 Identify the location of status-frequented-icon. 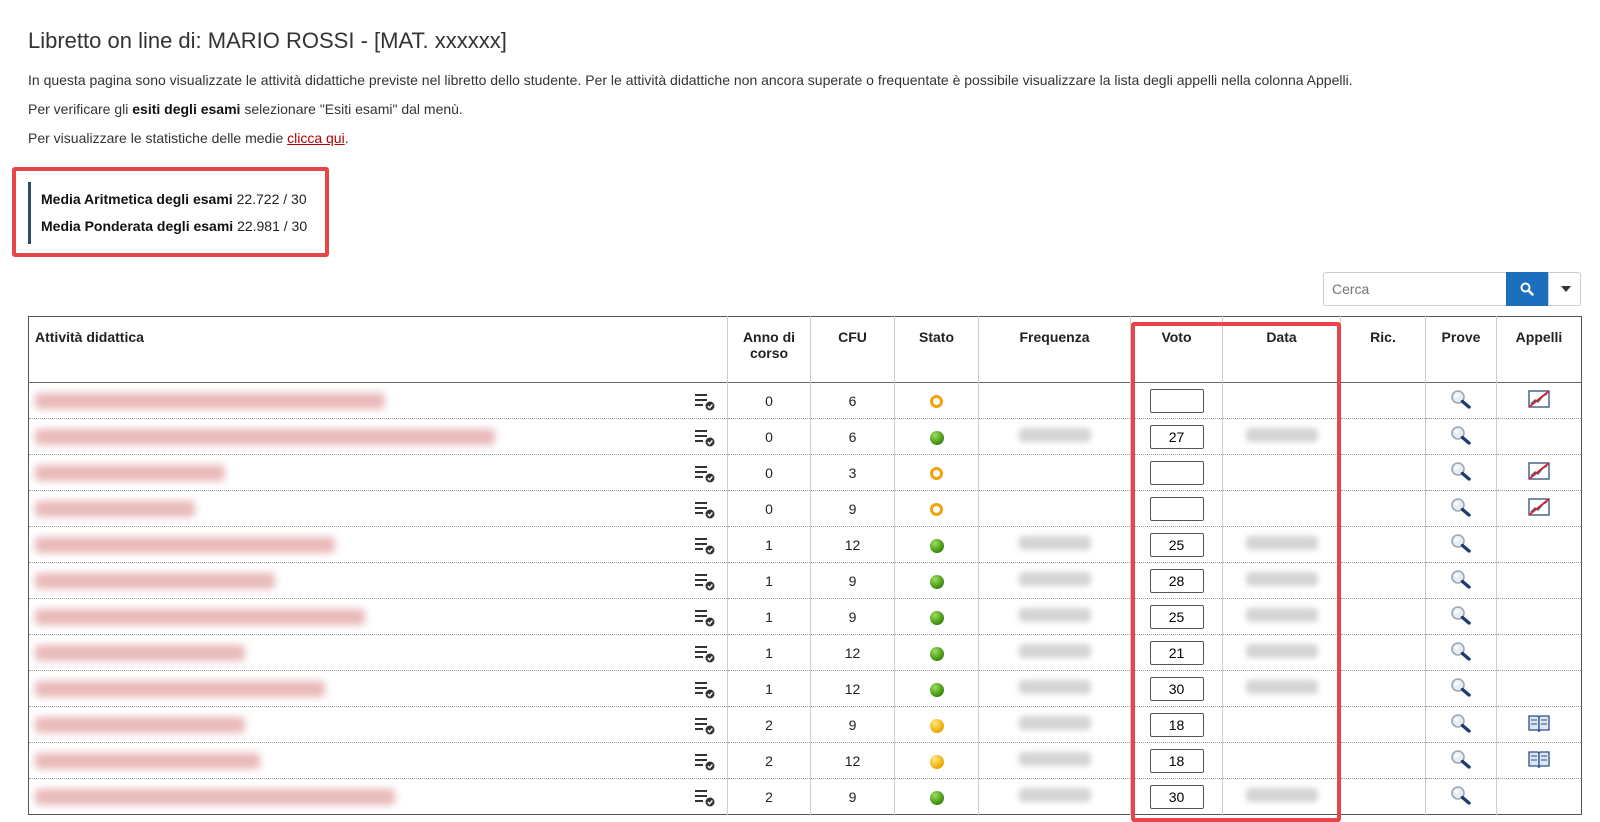
(936, 725).